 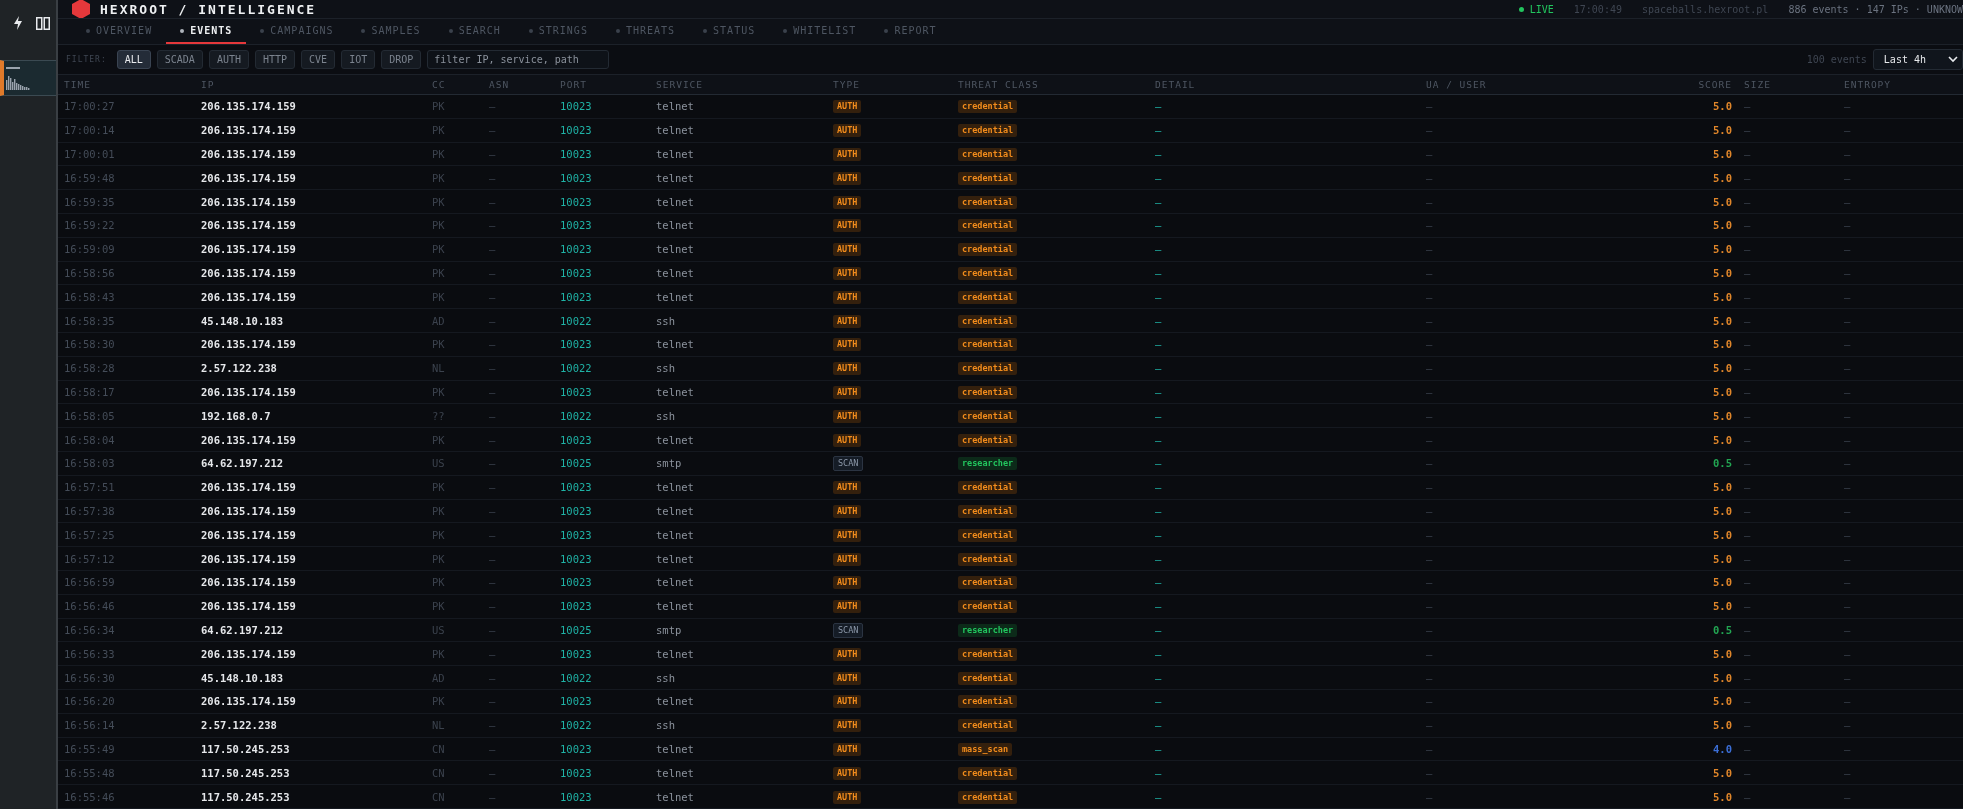 What do you see at coordinates (318, 60) in the screenshot?
I see `filter-chip: CVE` at bounding box center [318, 60].